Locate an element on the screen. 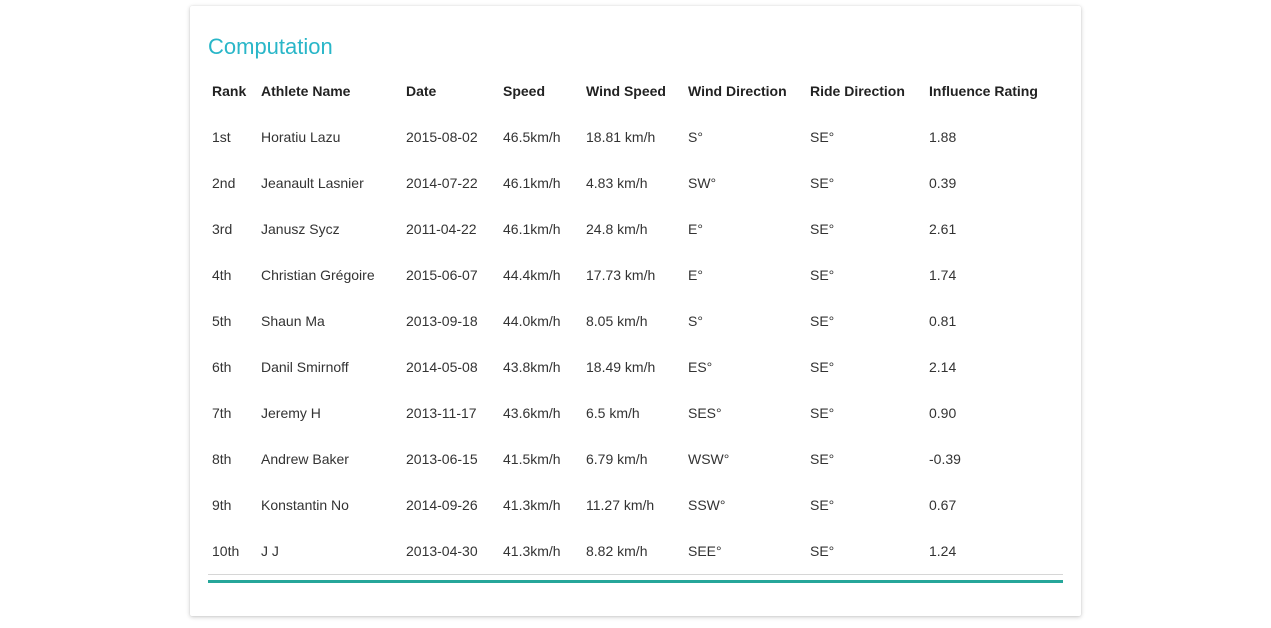  date-cell: 2013-09-18 is located at coordinates (442, 321).